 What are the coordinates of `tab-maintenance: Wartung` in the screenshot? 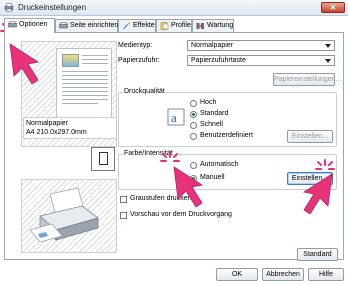 It's located at (213, 25).